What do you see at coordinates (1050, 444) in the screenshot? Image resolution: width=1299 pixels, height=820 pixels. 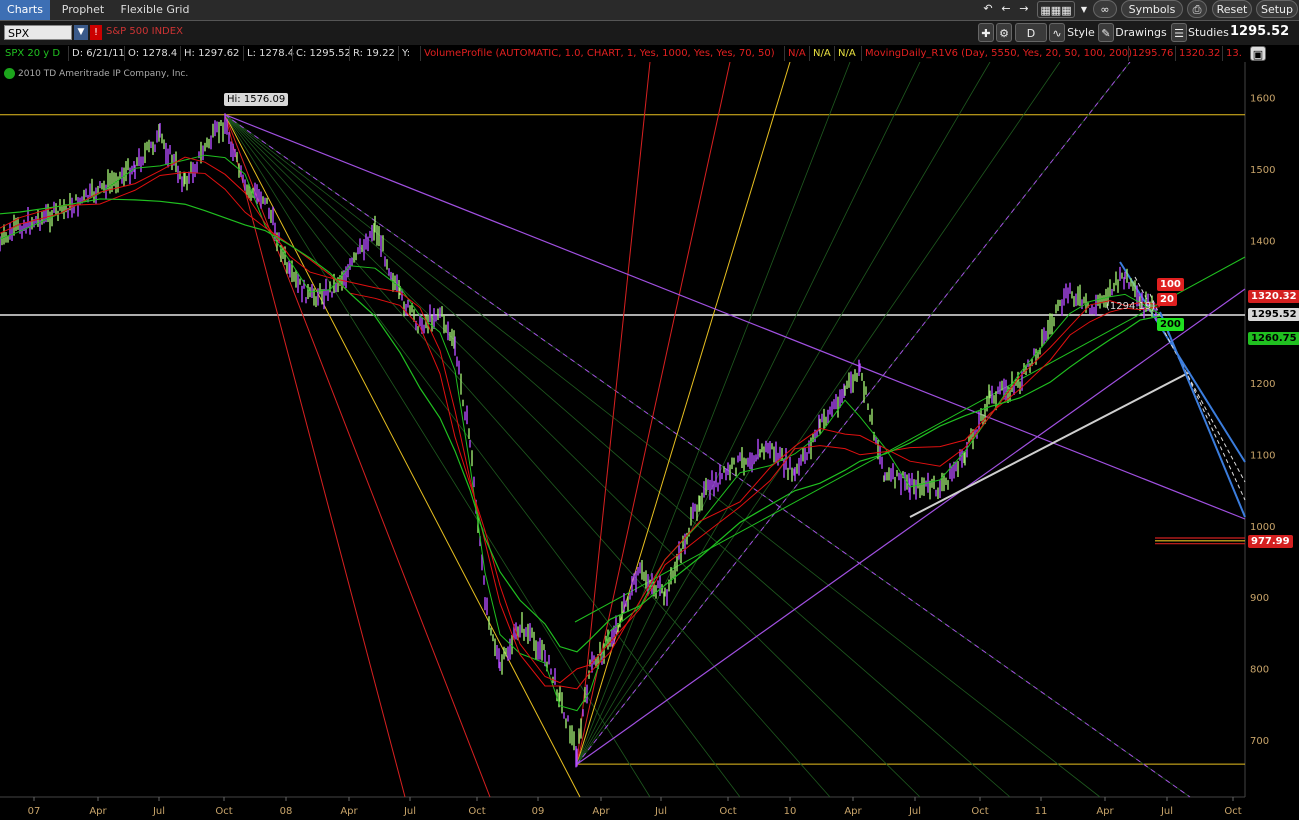 I see `support-line` at bounding box center [1050, 444].